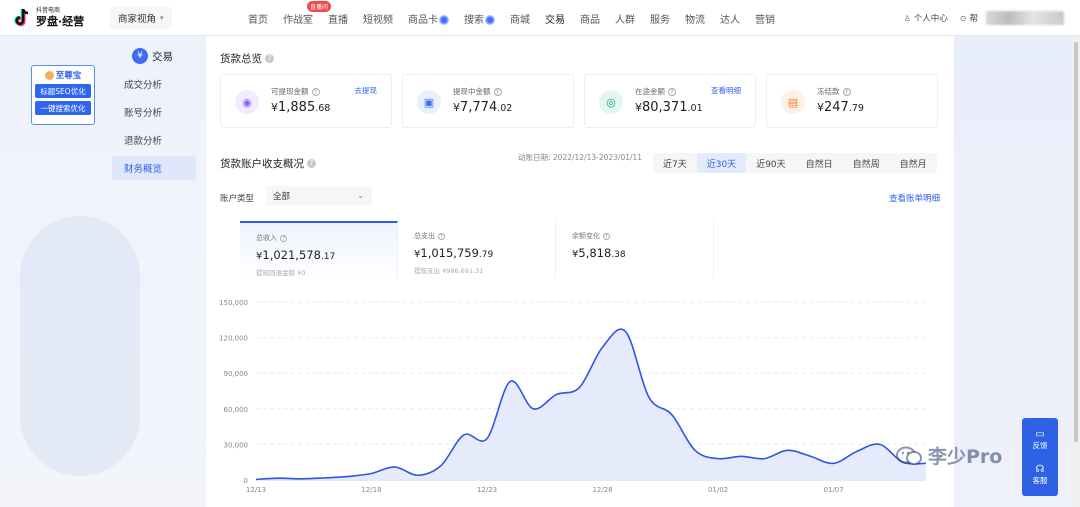  Describe the element at coordinates (423, 20) in the screenshot. I see `menu-item-label: 商品卡` at that location.